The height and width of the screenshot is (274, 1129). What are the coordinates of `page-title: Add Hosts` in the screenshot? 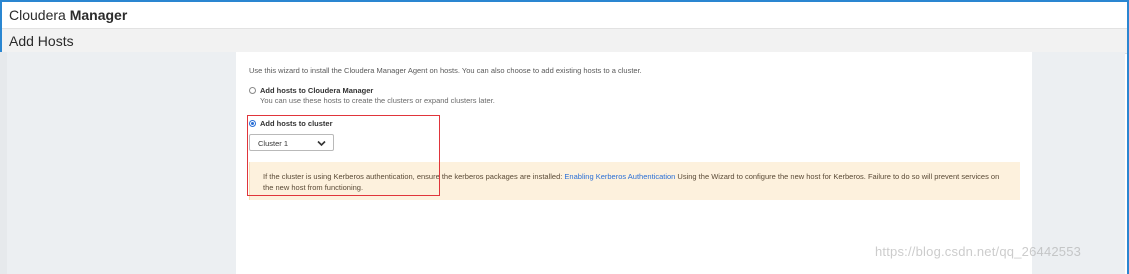 It's located at (41, 41).